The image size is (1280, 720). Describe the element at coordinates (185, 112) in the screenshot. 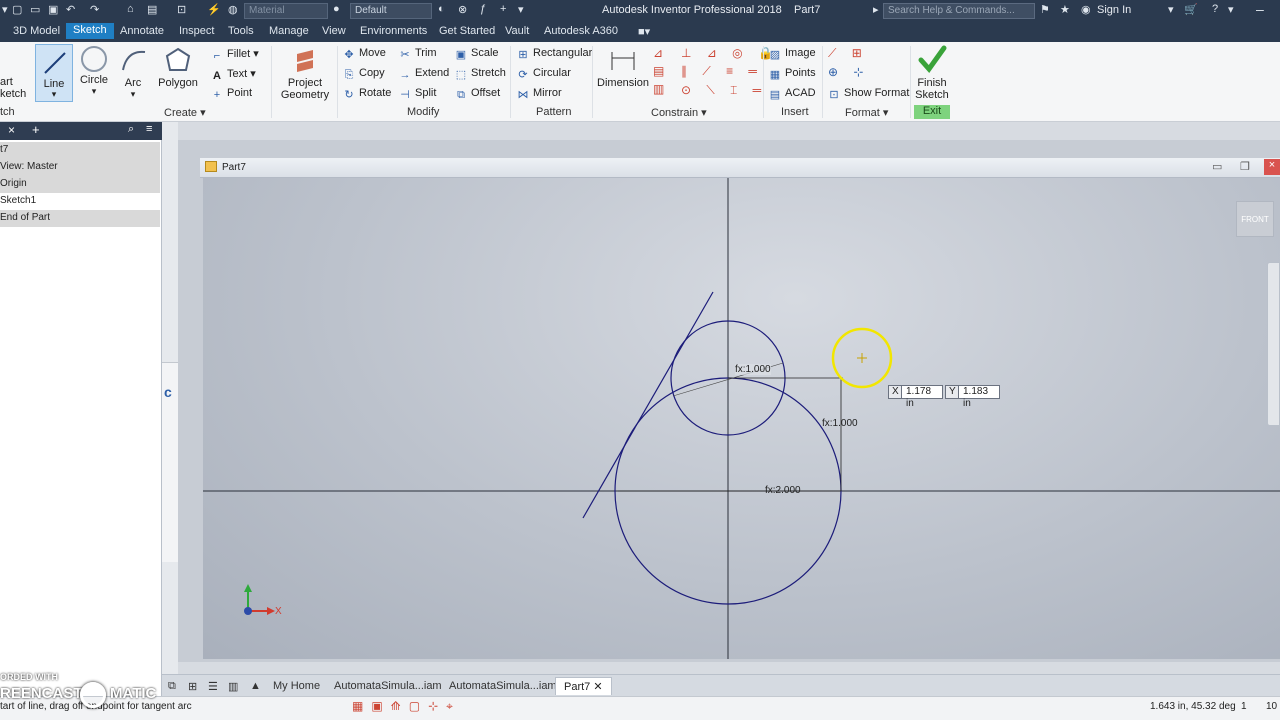

I see `create-panel-label: Create ▾` at that location.